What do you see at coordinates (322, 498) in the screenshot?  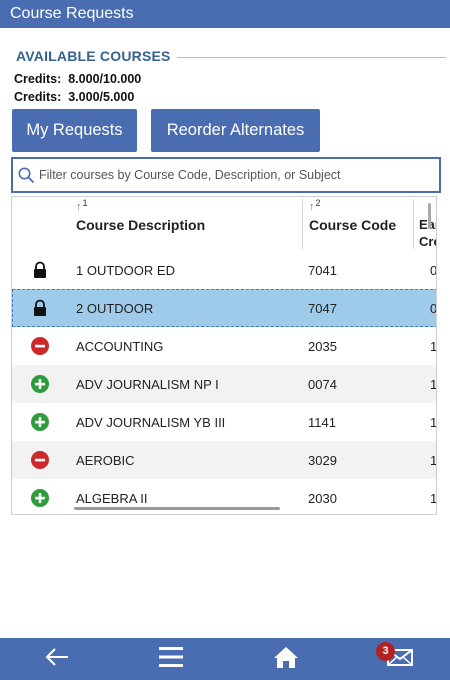 I see `course-code: 2030` at bounding box center [322, 498].